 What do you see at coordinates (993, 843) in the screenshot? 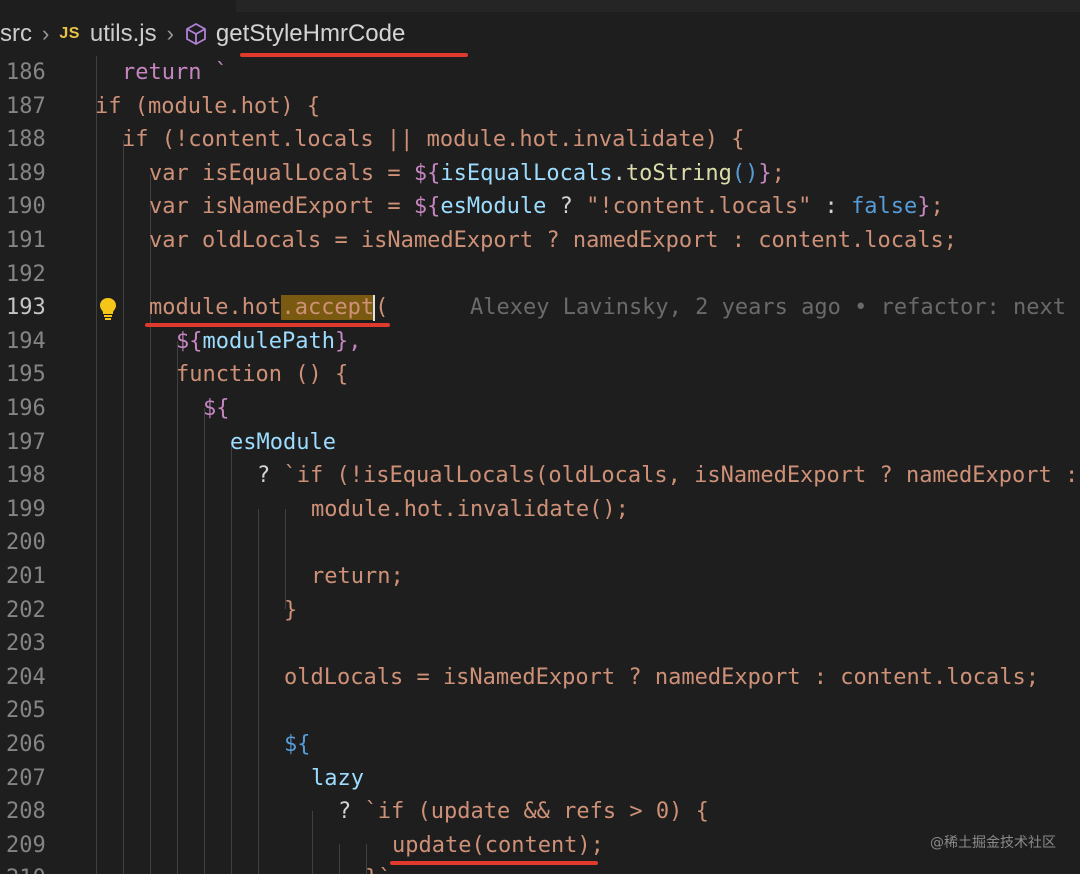
I see `watermark: @稀土掘金技术社区` at bounding box center [993, 843].